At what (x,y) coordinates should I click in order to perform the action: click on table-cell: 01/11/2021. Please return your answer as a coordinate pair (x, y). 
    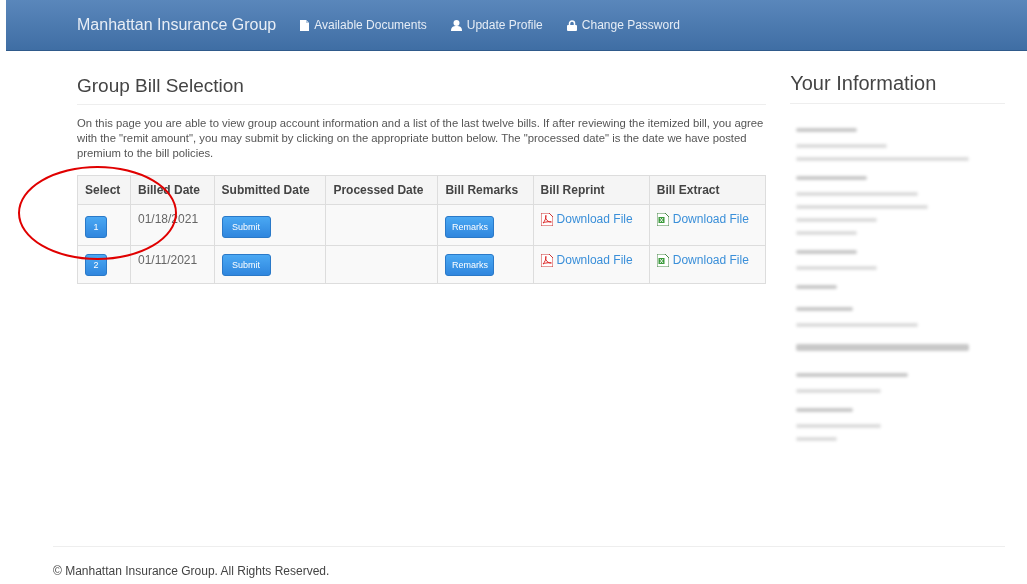
    Looking at the image, I should click on (172, 264).